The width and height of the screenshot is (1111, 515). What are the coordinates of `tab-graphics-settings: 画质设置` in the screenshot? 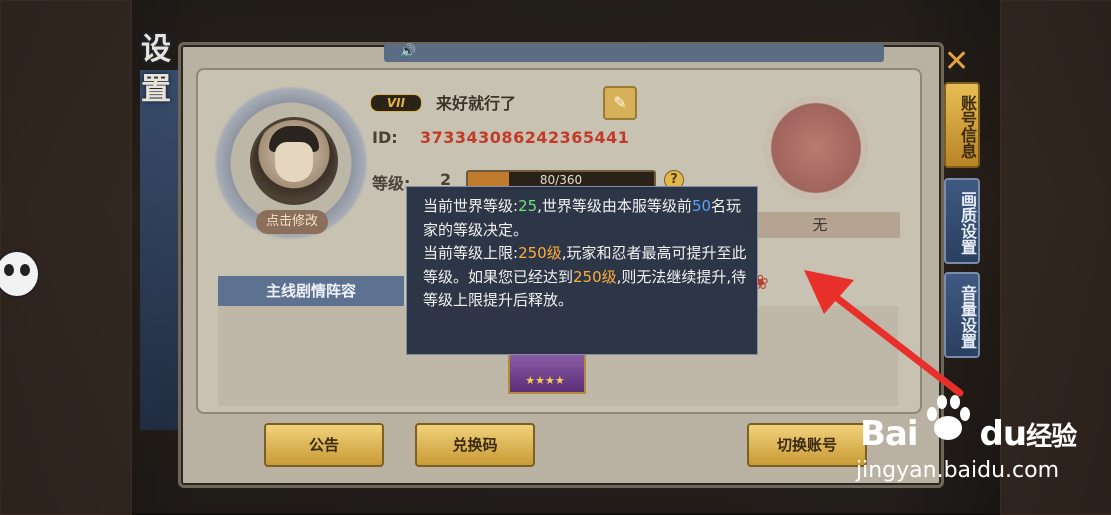 It's located at (962, 221).